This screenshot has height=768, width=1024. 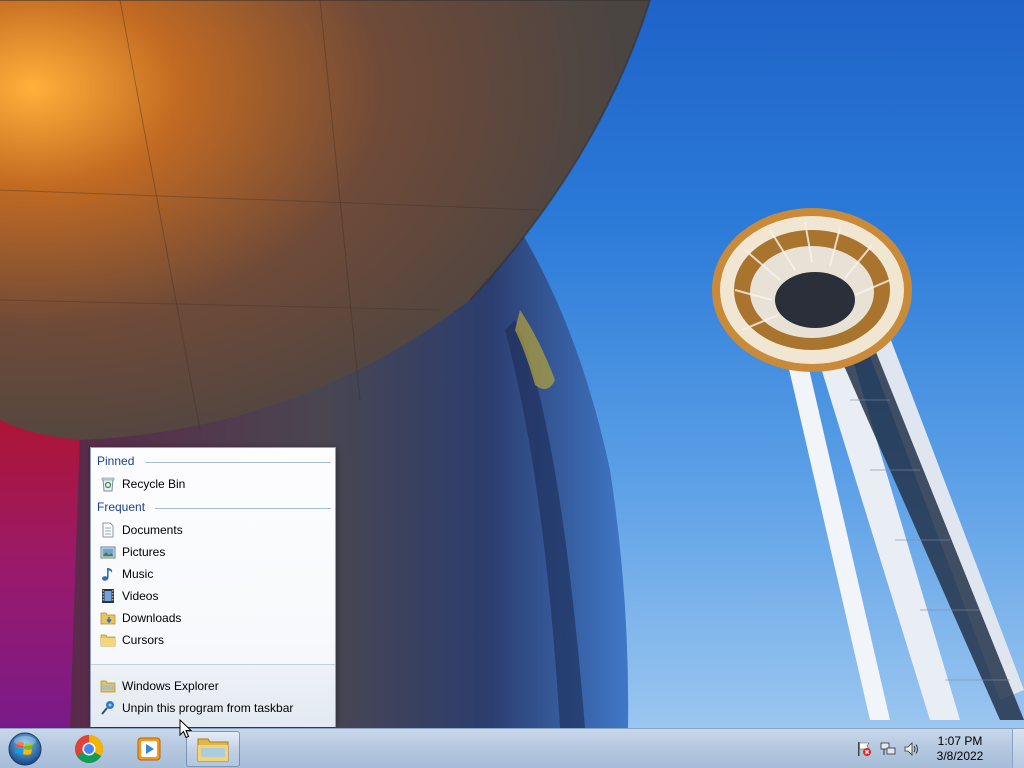 I want to click on clock-date: 3/8/2022, so click(x=960, y=756).